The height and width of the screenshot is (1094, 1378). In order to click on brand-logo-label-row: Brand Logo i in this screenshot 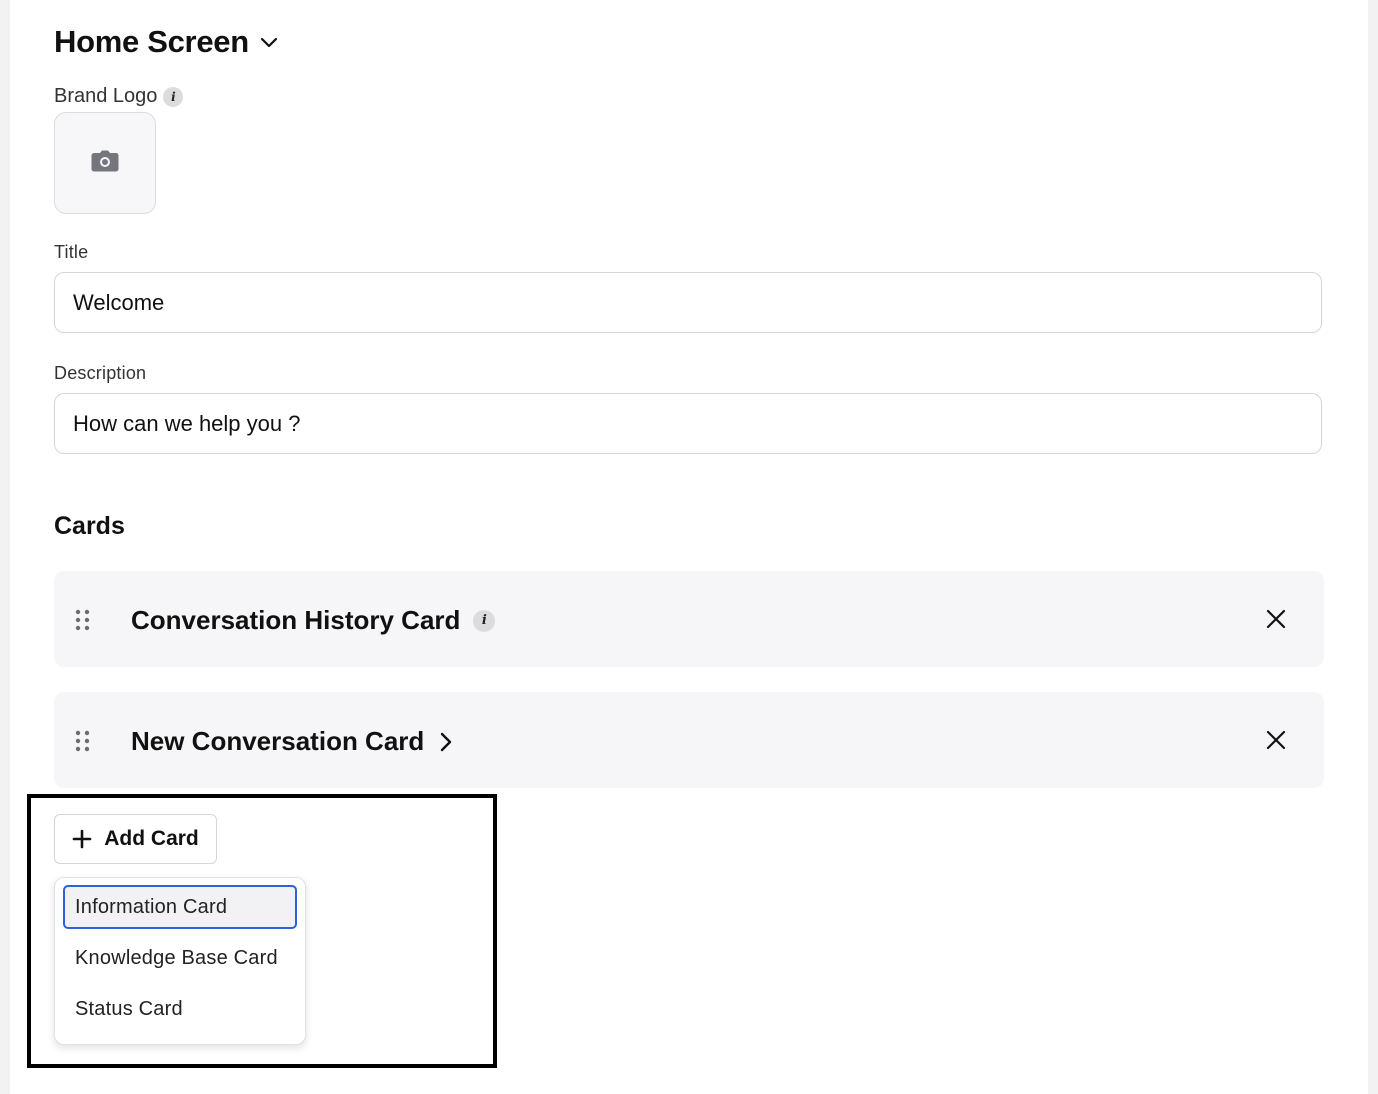, I will do `click(119, 96)`.